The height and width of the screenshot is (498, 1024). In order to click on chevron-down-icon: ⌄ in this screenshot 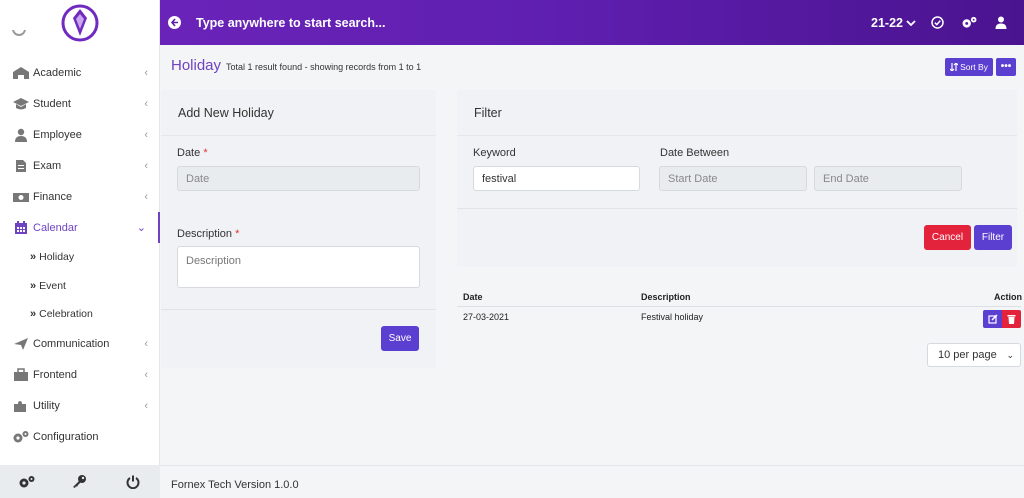, I will do `click(1010, 354)`.